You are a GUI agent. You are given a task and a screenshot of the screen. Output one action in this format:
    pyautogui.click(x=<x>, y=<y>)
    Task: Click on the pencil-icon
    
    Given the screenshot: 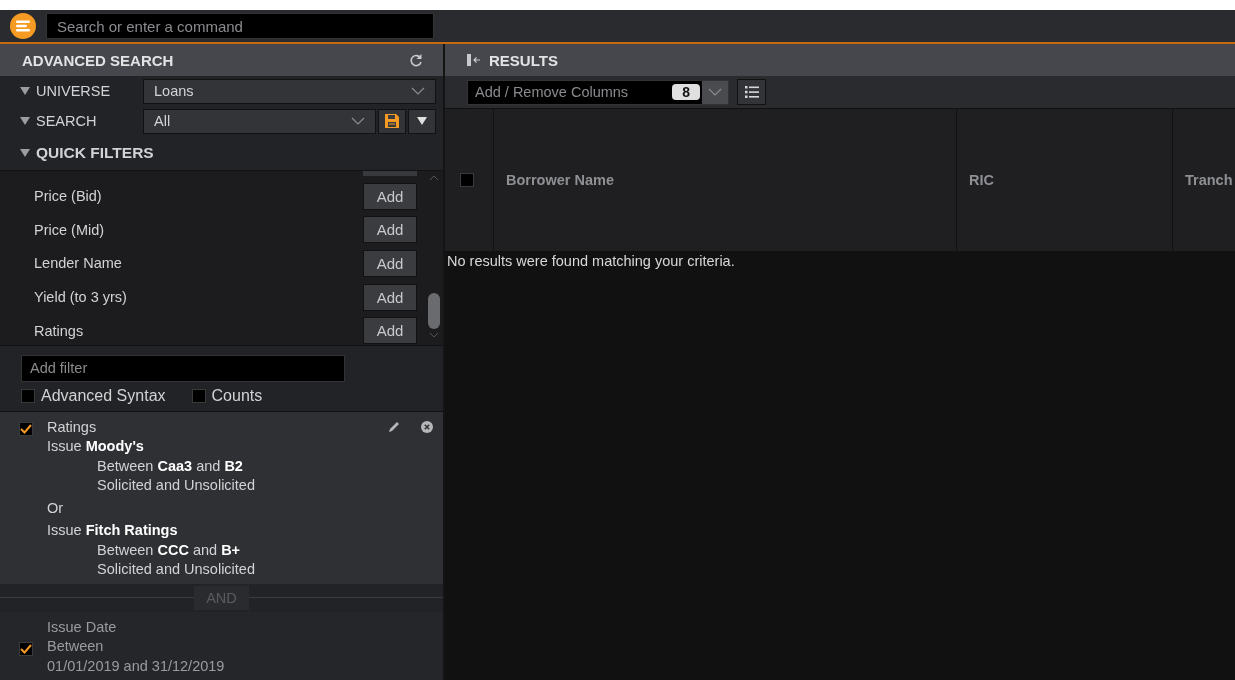 What is the action you would take?
    pyautogui.click(x=394, y=426)
    